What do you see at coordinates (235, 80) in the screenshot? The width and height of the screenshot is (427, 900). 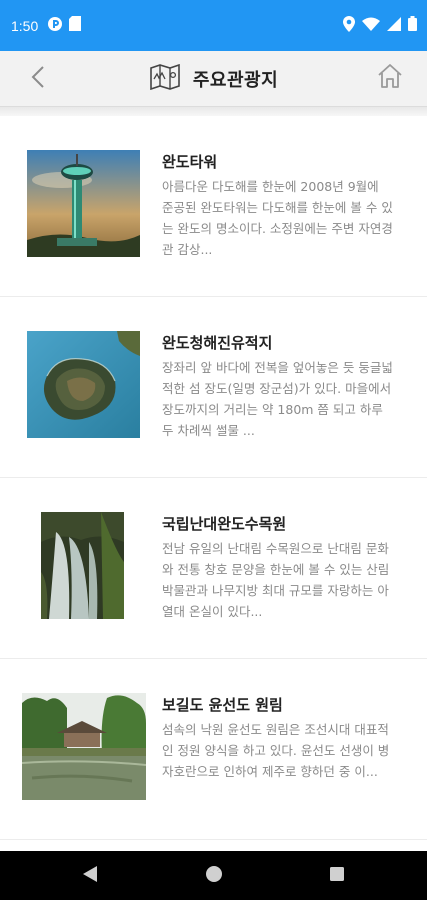 I see `page-title: 주요관광지` at bounding box center [235, 80].